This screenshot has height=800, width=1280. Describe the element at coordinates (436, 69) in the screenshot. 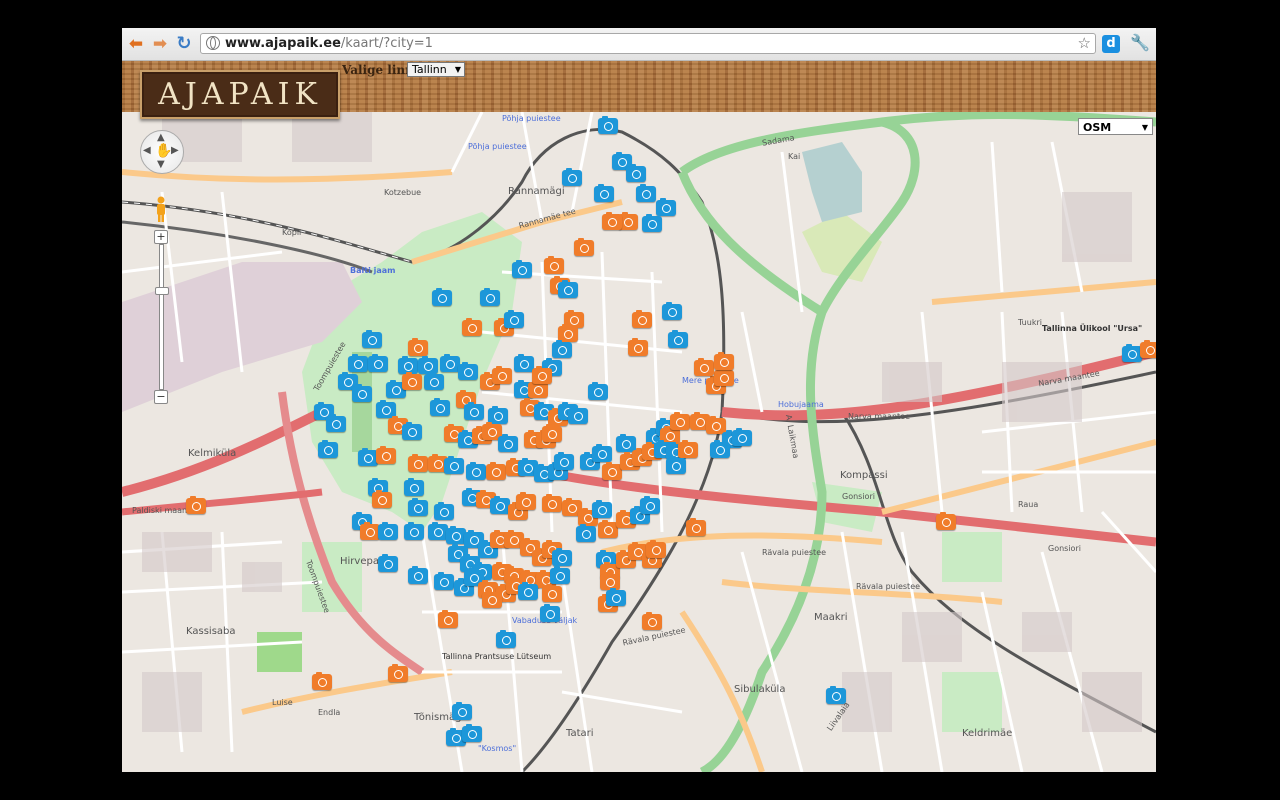

I see `city-select: Tallinn ▼` at that location.